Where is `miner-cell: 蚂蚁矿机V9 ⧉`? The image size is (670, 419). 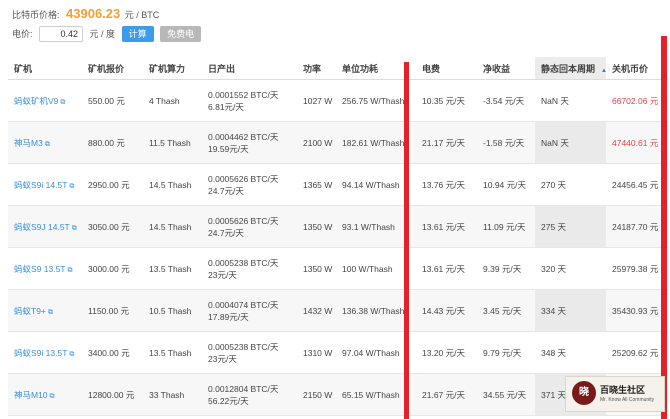
miner-cell: 蚂蚁矿机V9 ⧉ is located at coordinates (45, 100).